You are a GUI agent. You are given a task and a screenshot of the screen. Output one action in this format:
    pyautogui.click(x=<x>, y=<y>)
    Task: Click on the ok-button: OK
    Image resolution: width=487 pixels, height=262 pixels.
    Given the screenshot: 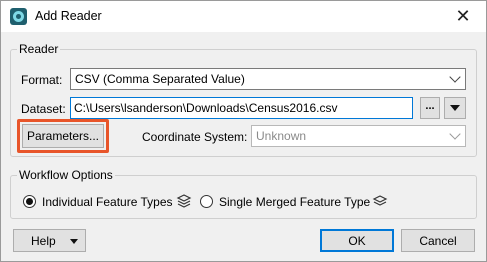 What is the action you would take?
    pyautogui.click(x=357, y=240)
    